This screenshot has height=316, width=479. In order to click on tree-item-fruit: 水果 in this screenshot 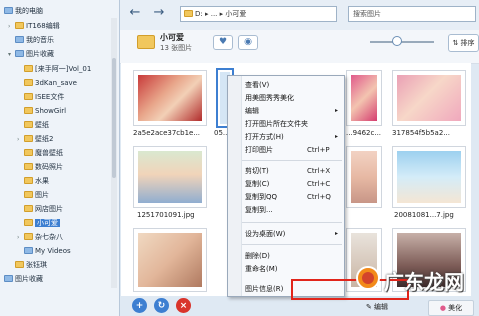, I will do `click(36, 181)`.